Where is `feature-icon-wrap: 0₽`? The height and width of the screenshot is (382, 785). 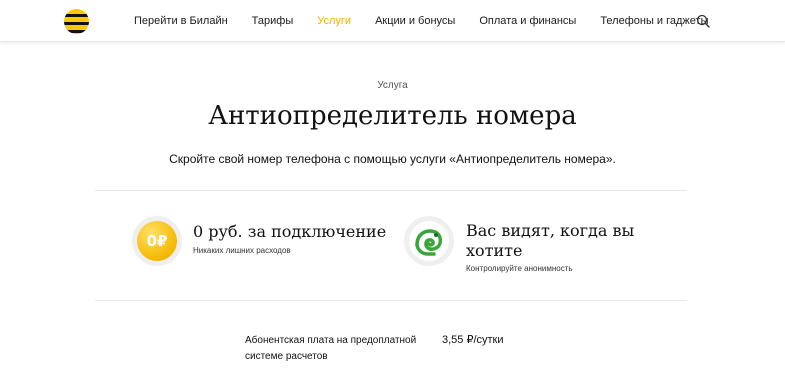
feature-icon-wrap: 0₽ is located at coordinates (157, 241).